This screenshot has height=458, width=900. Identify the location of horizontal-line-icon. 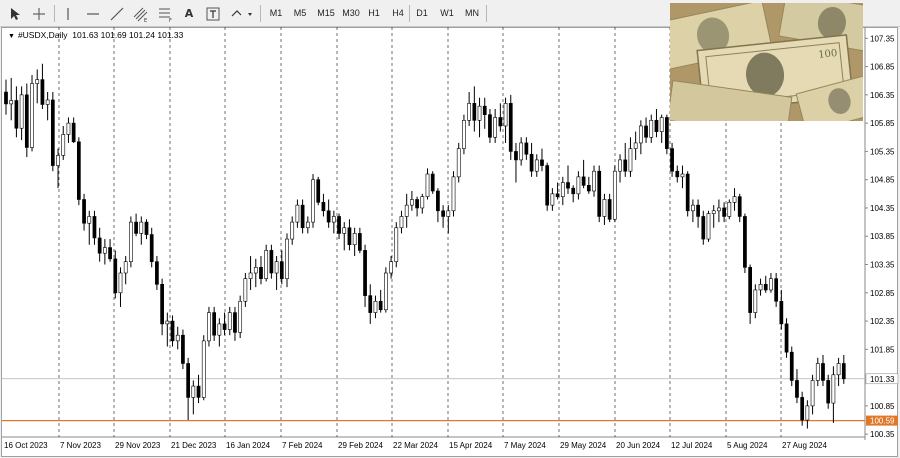
(93, 13).